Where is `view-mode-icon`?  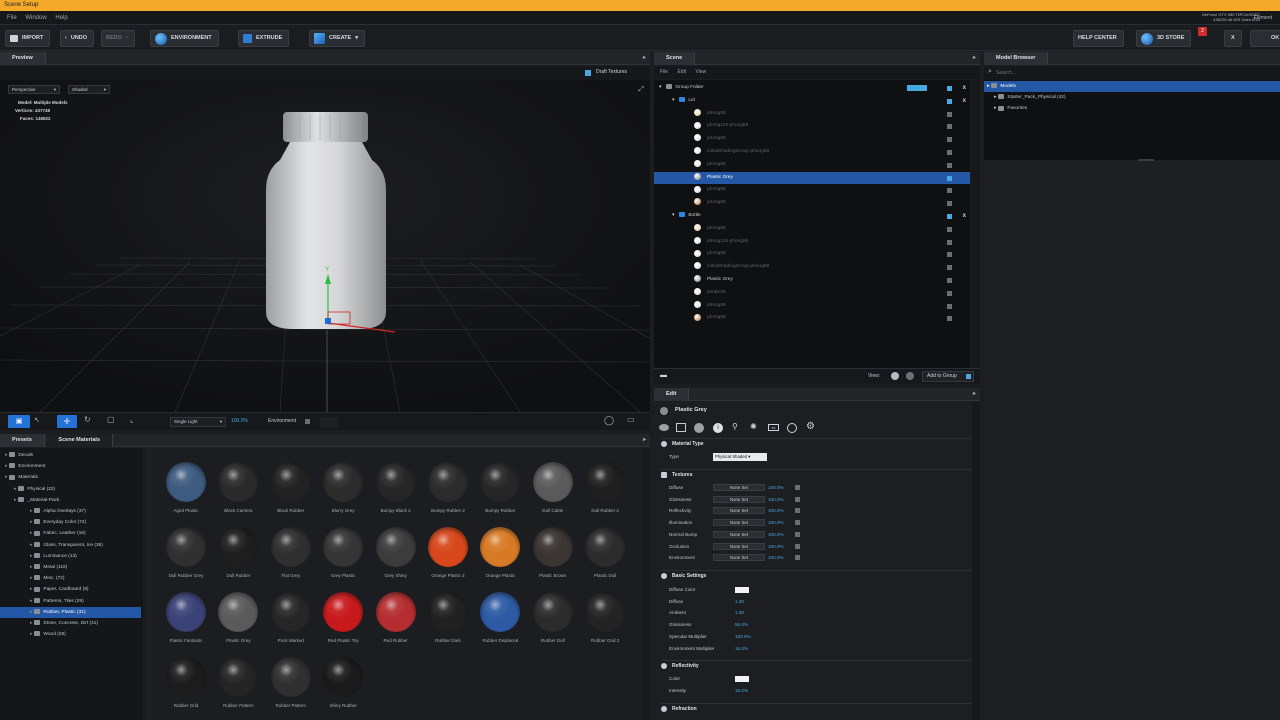 view-mode-icon is located at coordinates (910, 376).